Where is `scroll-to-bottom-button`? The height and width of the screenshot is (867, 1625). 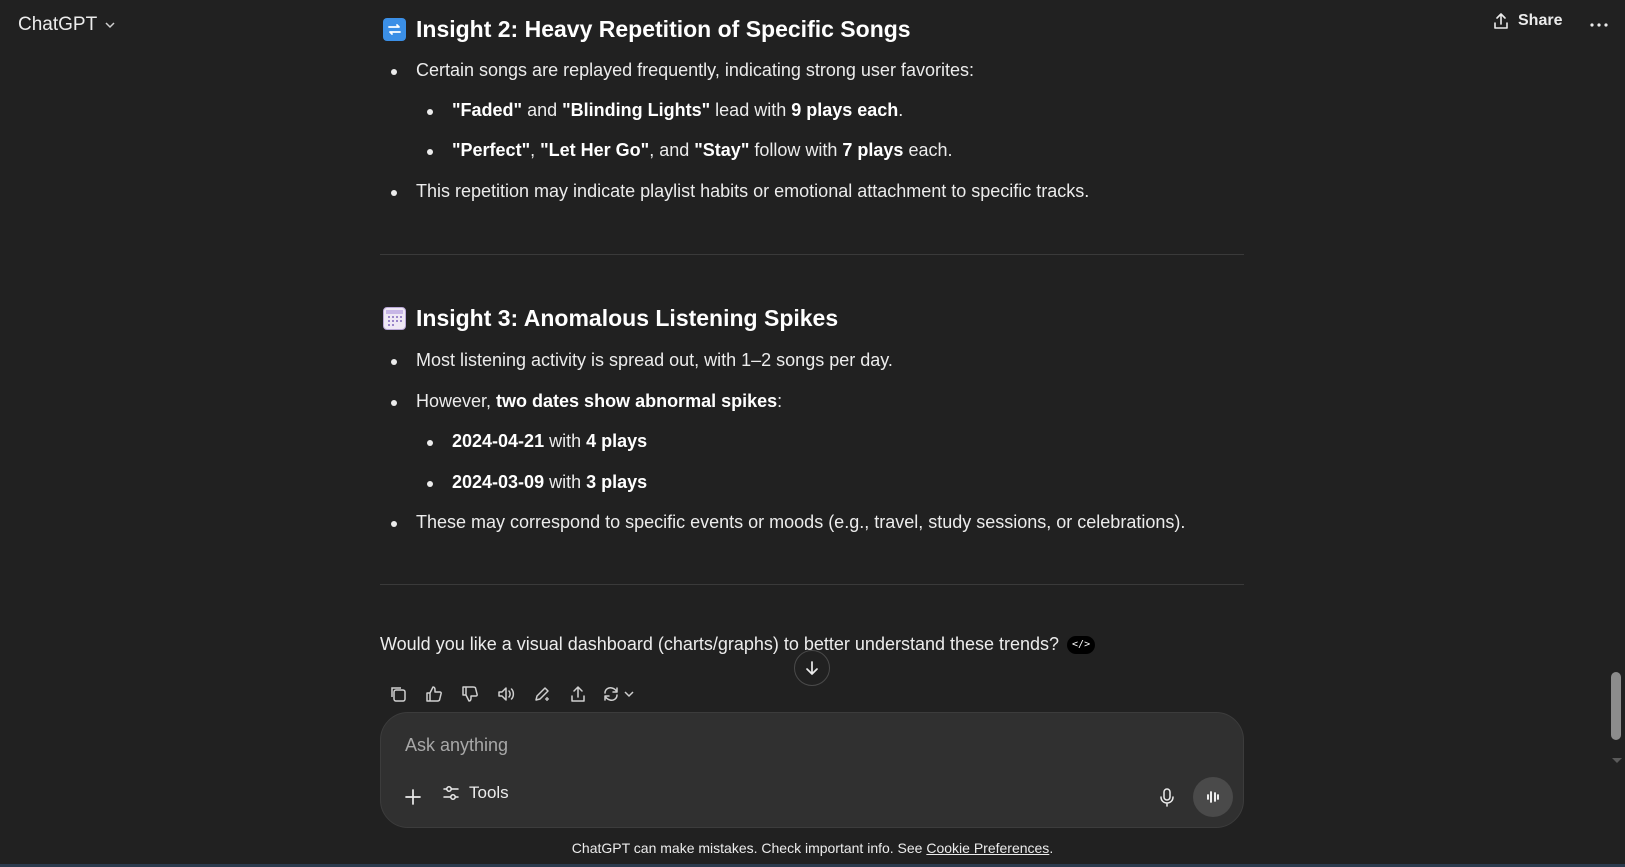
scroll-to-bottom-button is located at coordinates (812, 668).